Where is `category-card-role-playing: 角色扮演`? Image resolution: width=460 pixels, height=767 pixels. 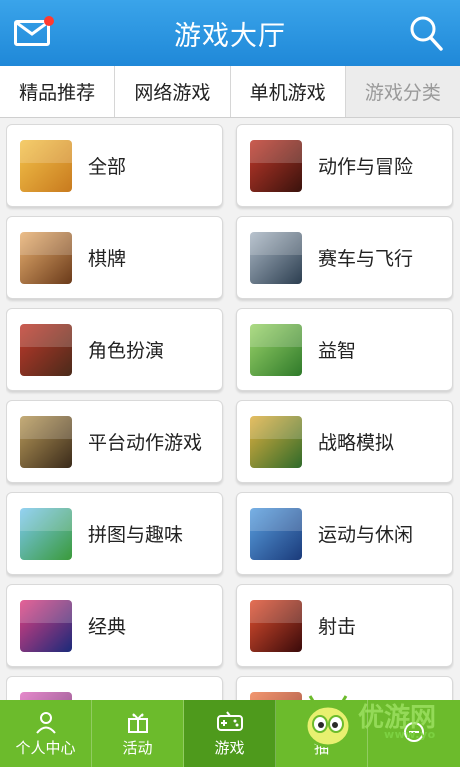 category-card-role-playing: 角色扮演 is located at coordinates (114, 349).